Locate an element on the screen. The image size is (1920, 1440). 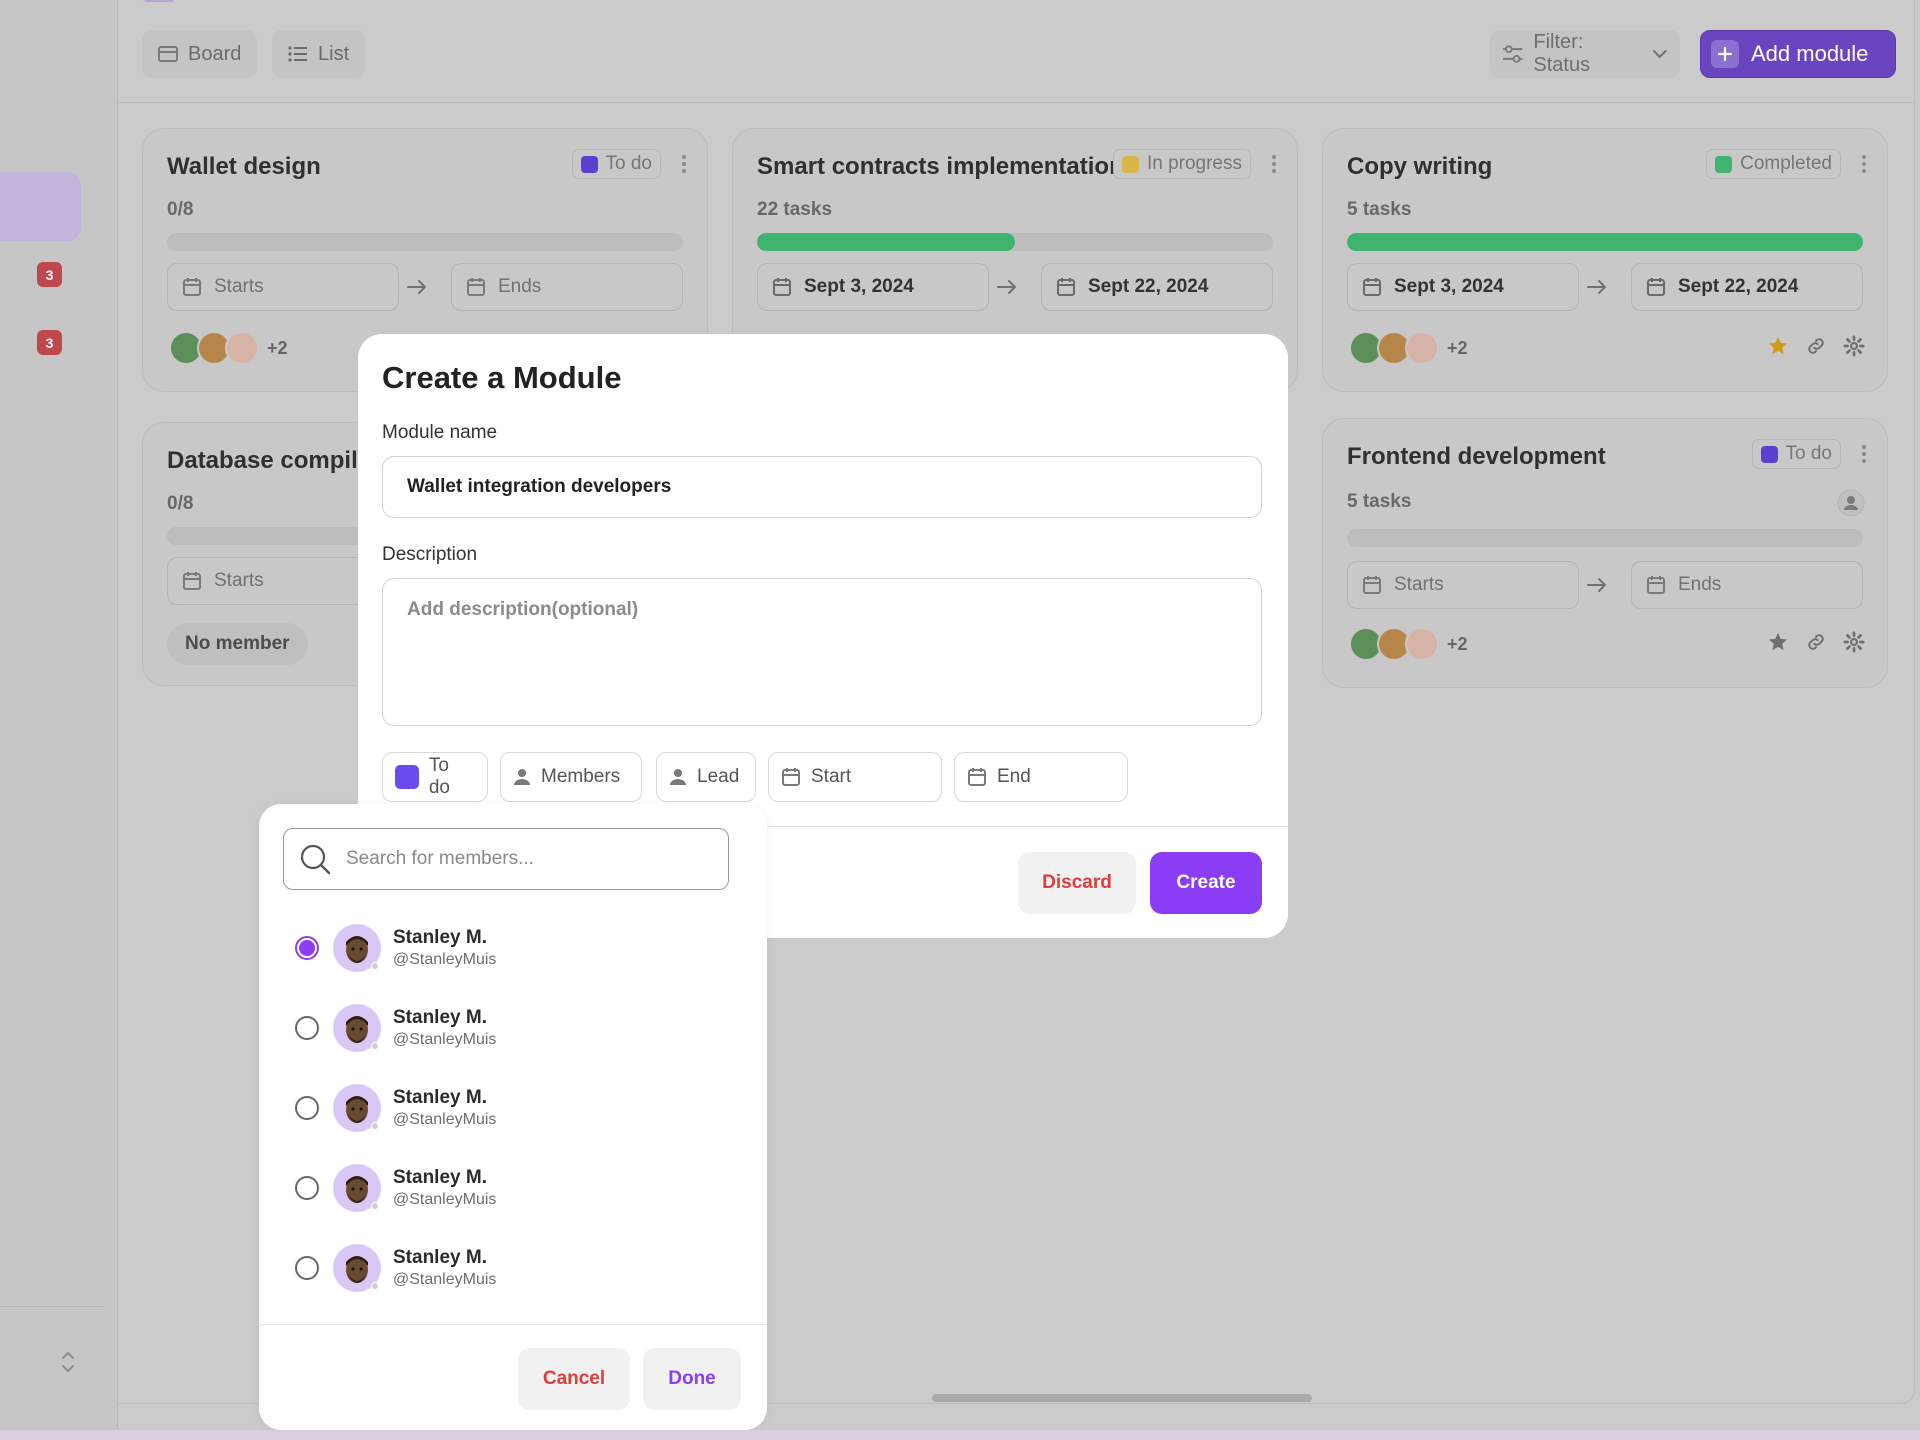
status-select-label: To do is located at coordinates (439, 776).